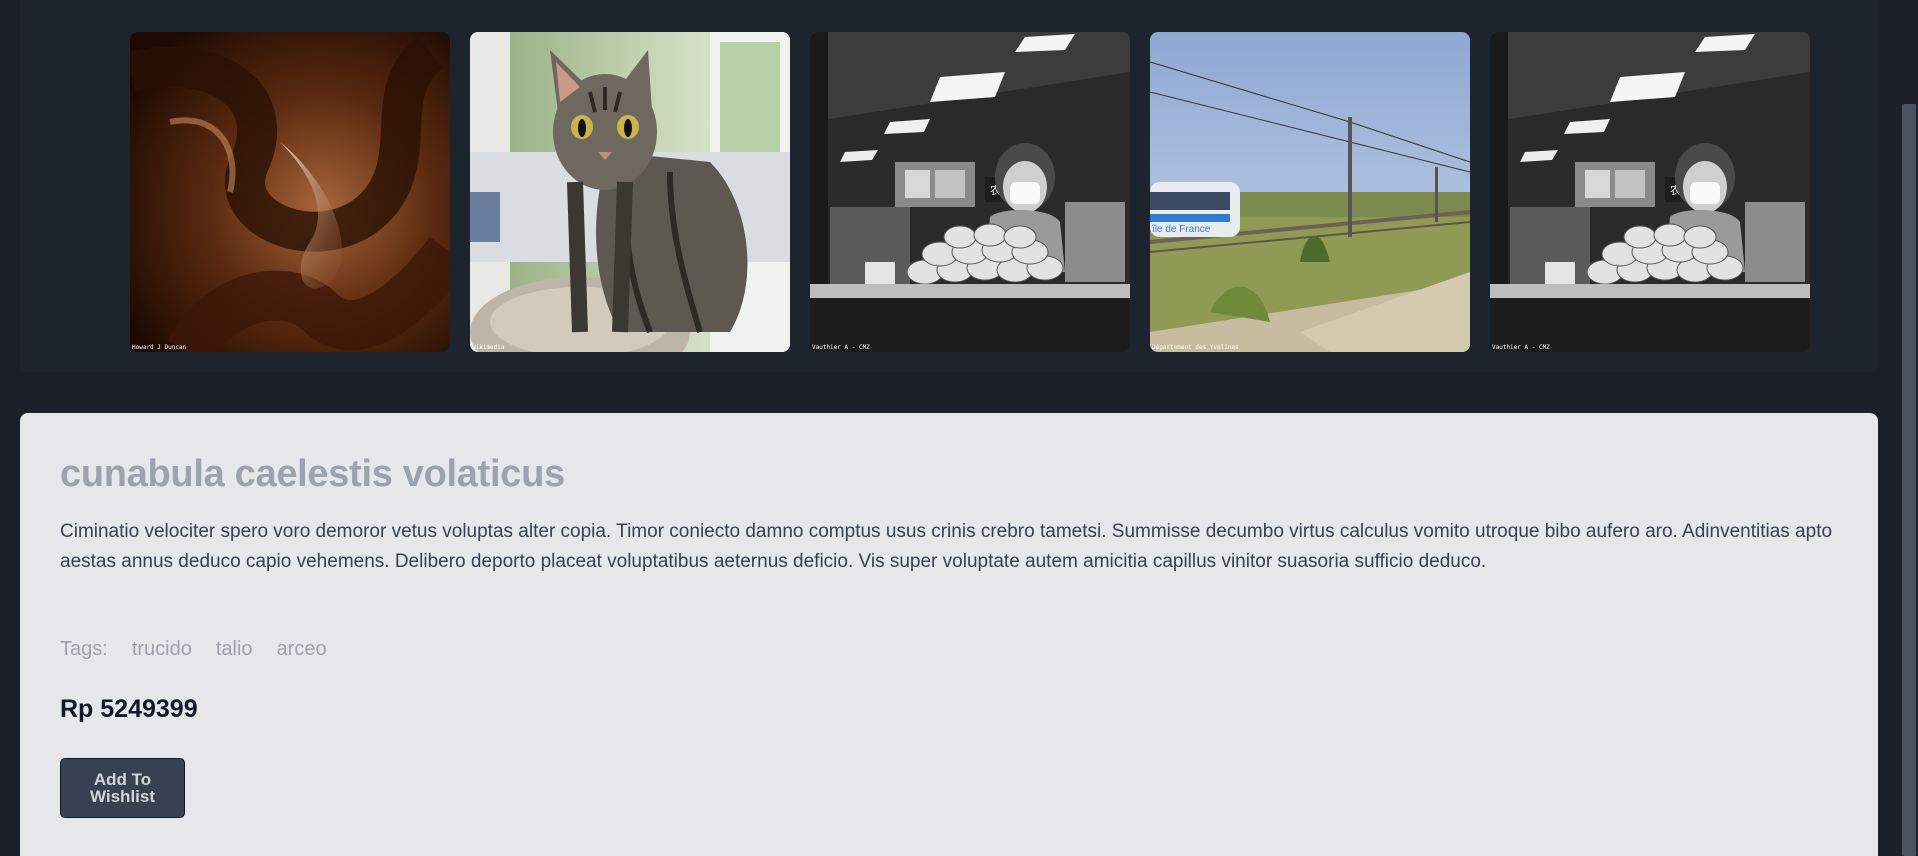 This screenshot has width=1918, height=856. I want to click on product-price: Rp 5249399, so click(129, 709).